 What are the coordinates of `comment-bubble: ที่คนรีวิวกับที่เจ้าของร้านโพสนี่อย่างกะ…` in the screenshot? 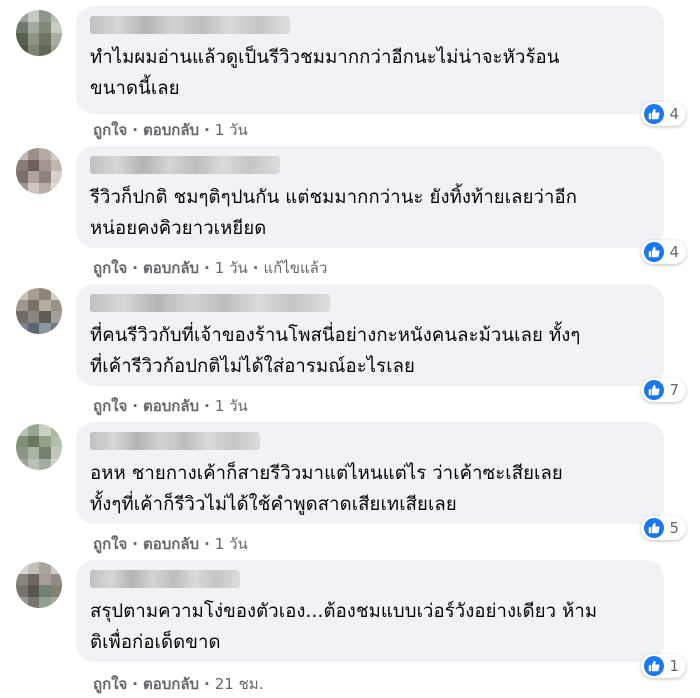 It's located at (370, 335).